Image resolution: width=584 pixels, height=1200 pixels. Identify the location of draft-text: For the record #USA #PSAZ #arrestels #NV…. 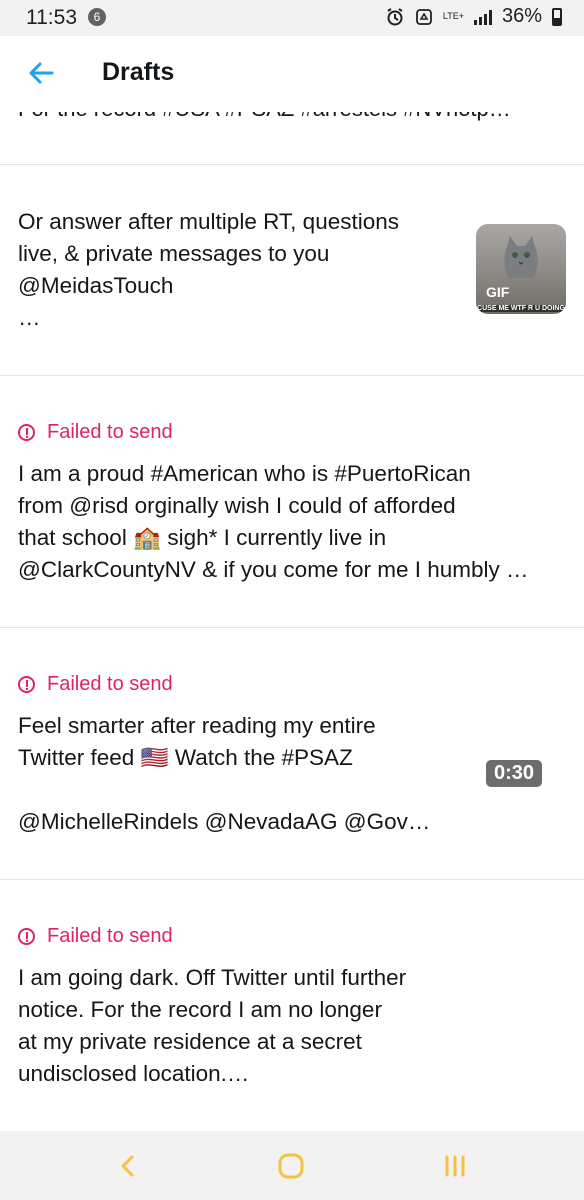
(264, 117).